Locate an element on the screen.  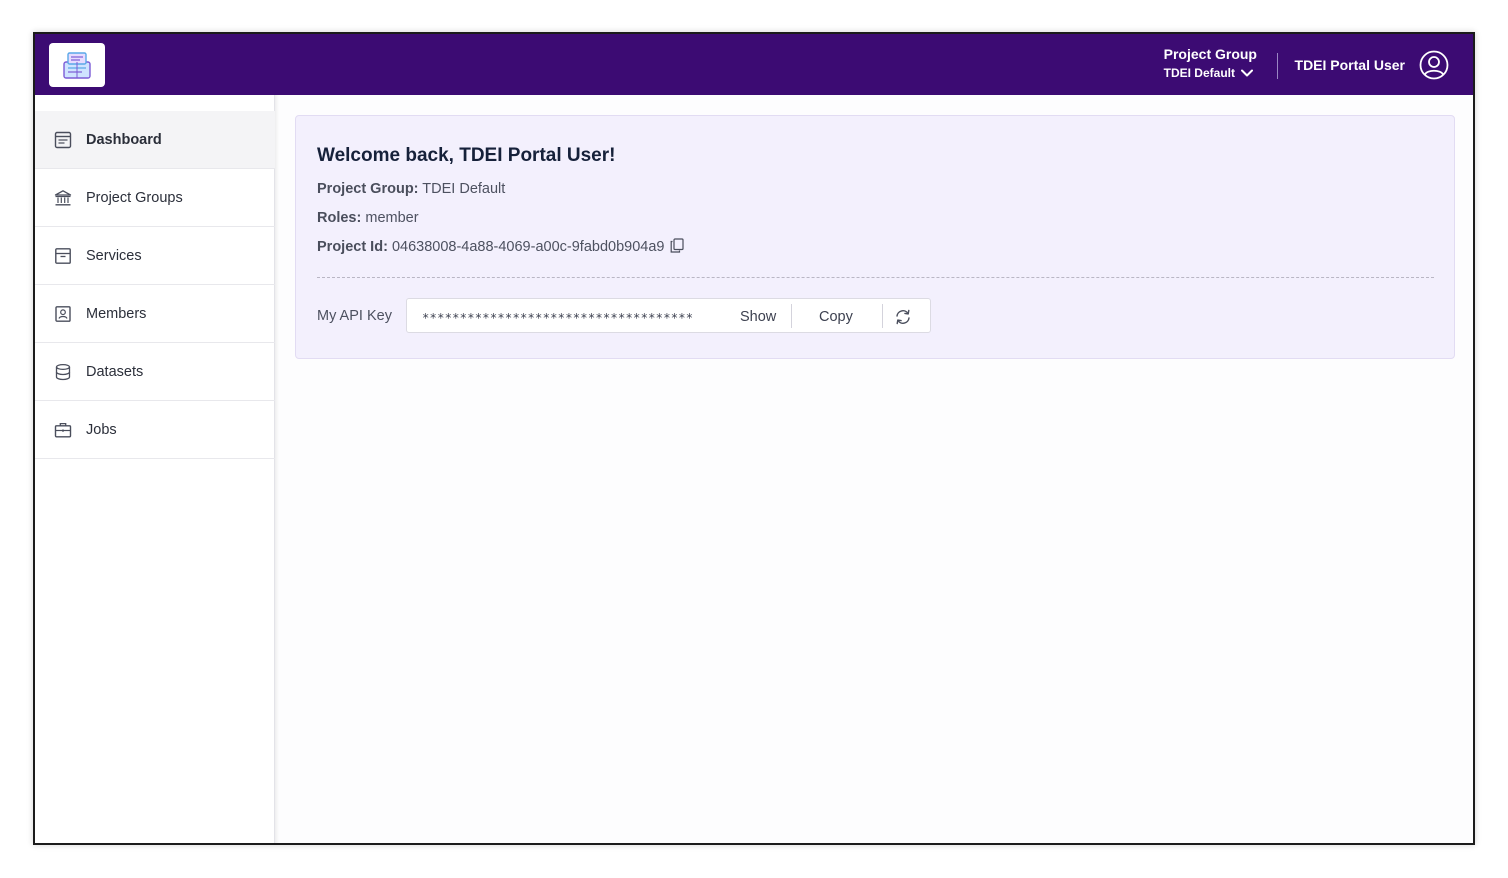
sidebar-item-datasets: Datasets is located at coordinates (155, 372).